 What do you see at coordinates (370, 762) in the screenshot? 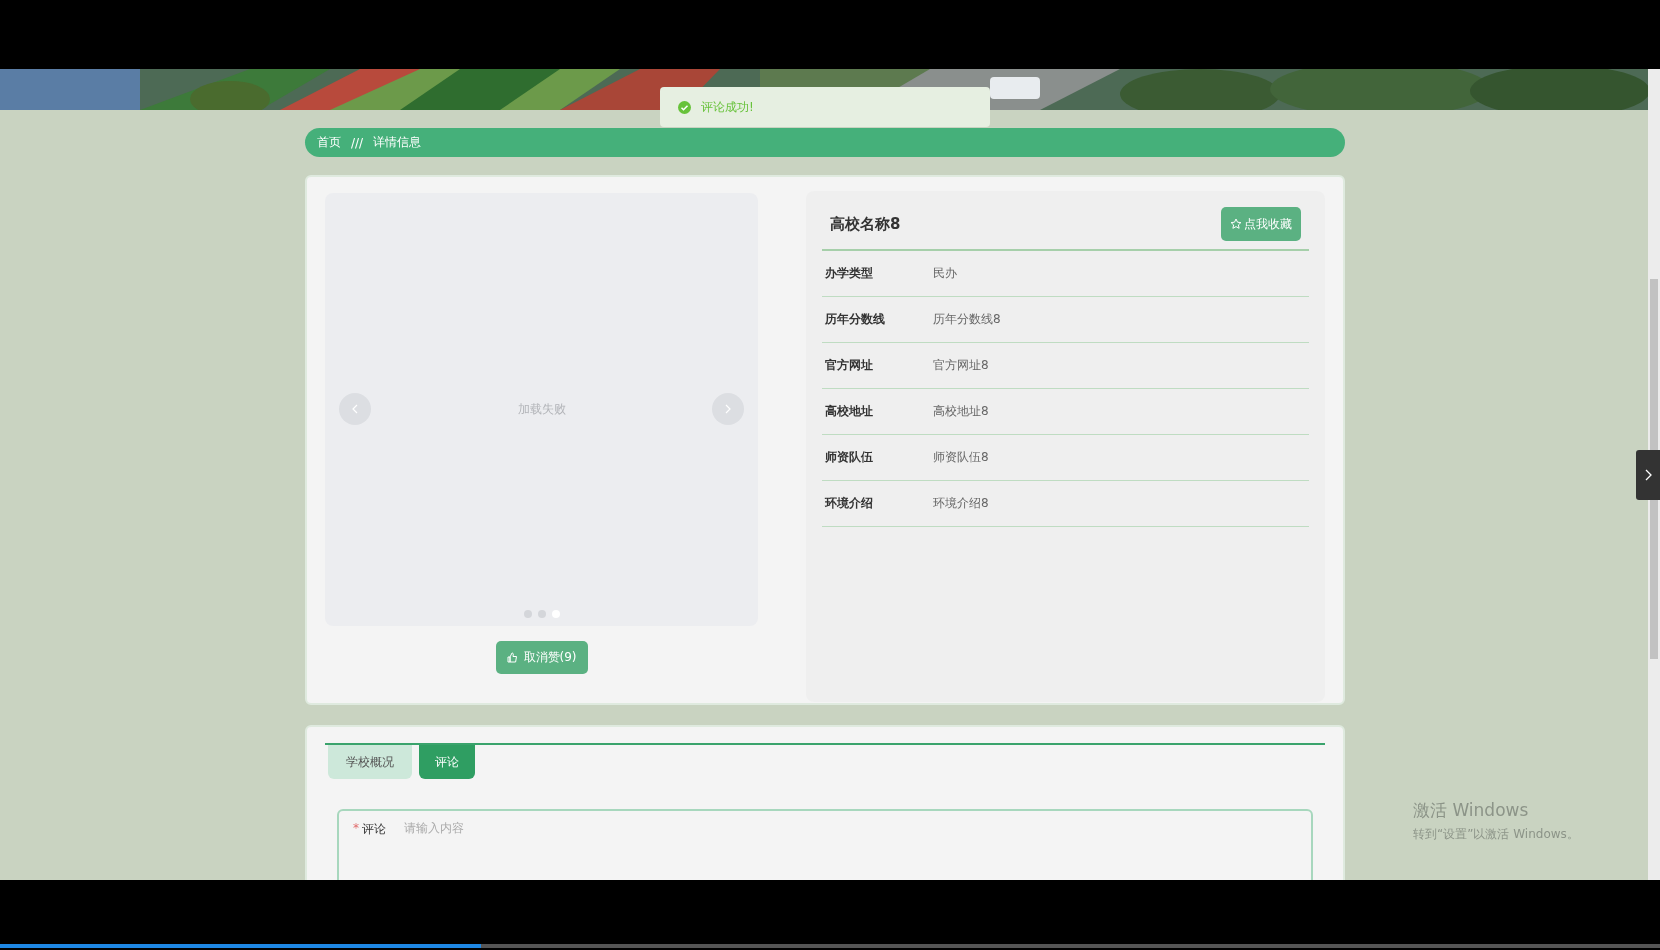
I see `tab: 学校概况` at bounding box center [370, 762].